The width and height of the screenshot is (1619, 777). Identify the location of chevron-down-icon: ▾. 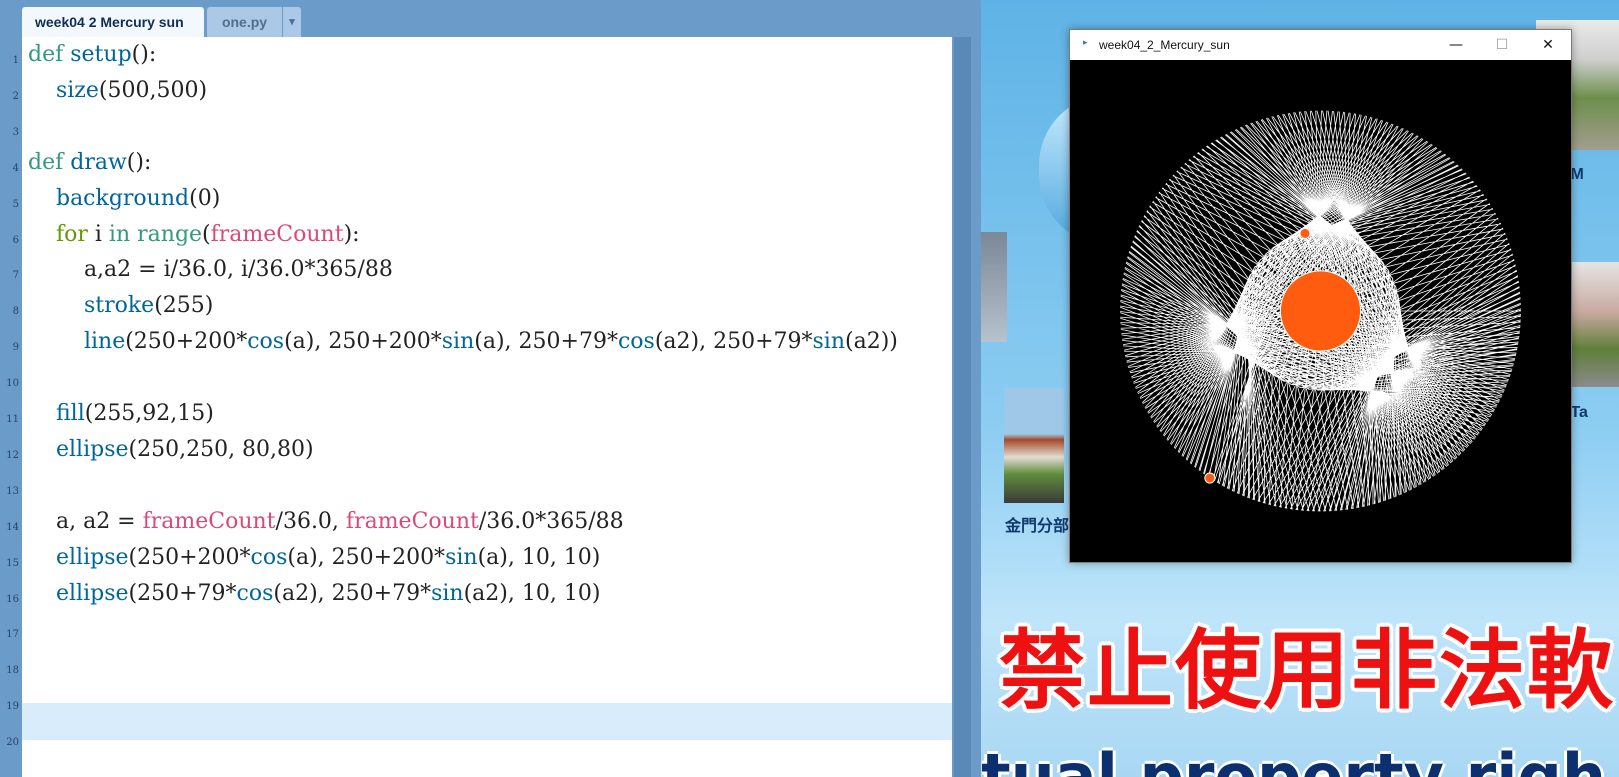
(292, 22).